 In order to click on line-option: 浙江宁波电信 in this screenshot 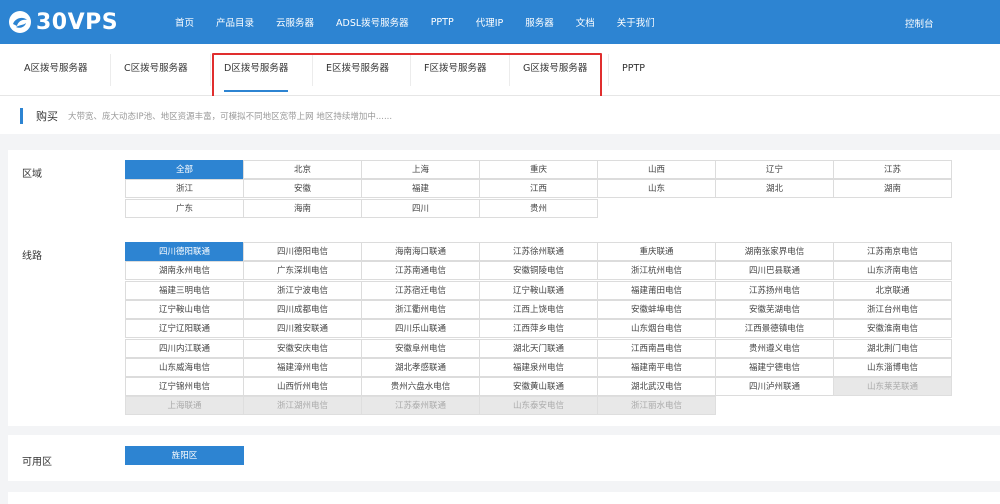, I will do `click(302, 290)`.